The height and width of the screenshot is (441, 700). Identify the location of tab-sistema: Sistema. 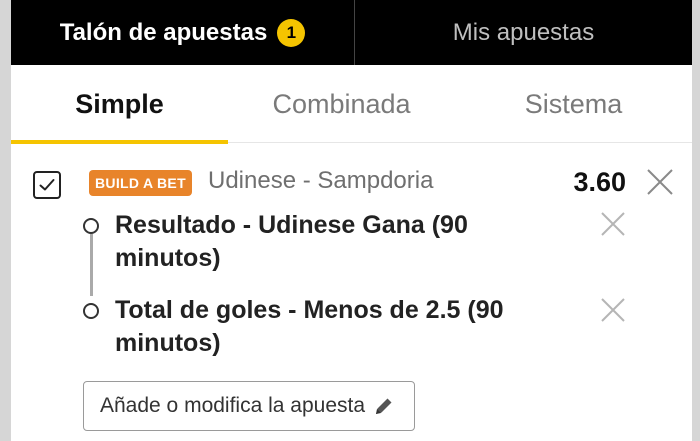
(573, 104).